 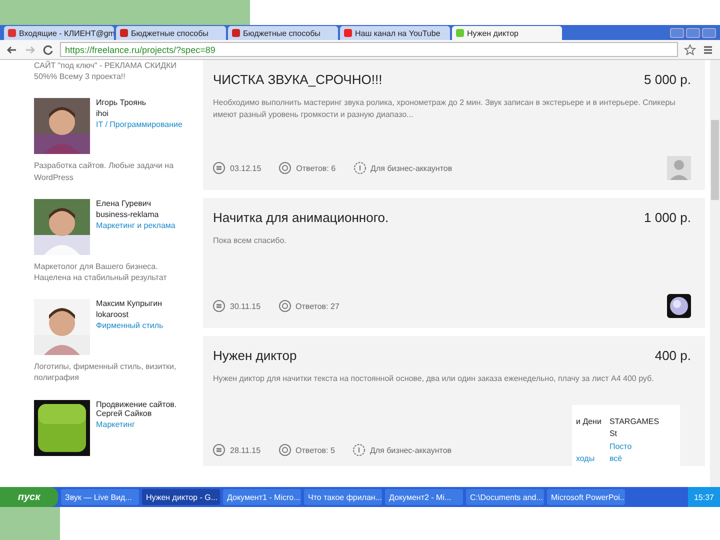 What do you see at coordinates (589, 421) in the screenshot?
I see `popup-text: и Дени` at bounding box center [589, 421].